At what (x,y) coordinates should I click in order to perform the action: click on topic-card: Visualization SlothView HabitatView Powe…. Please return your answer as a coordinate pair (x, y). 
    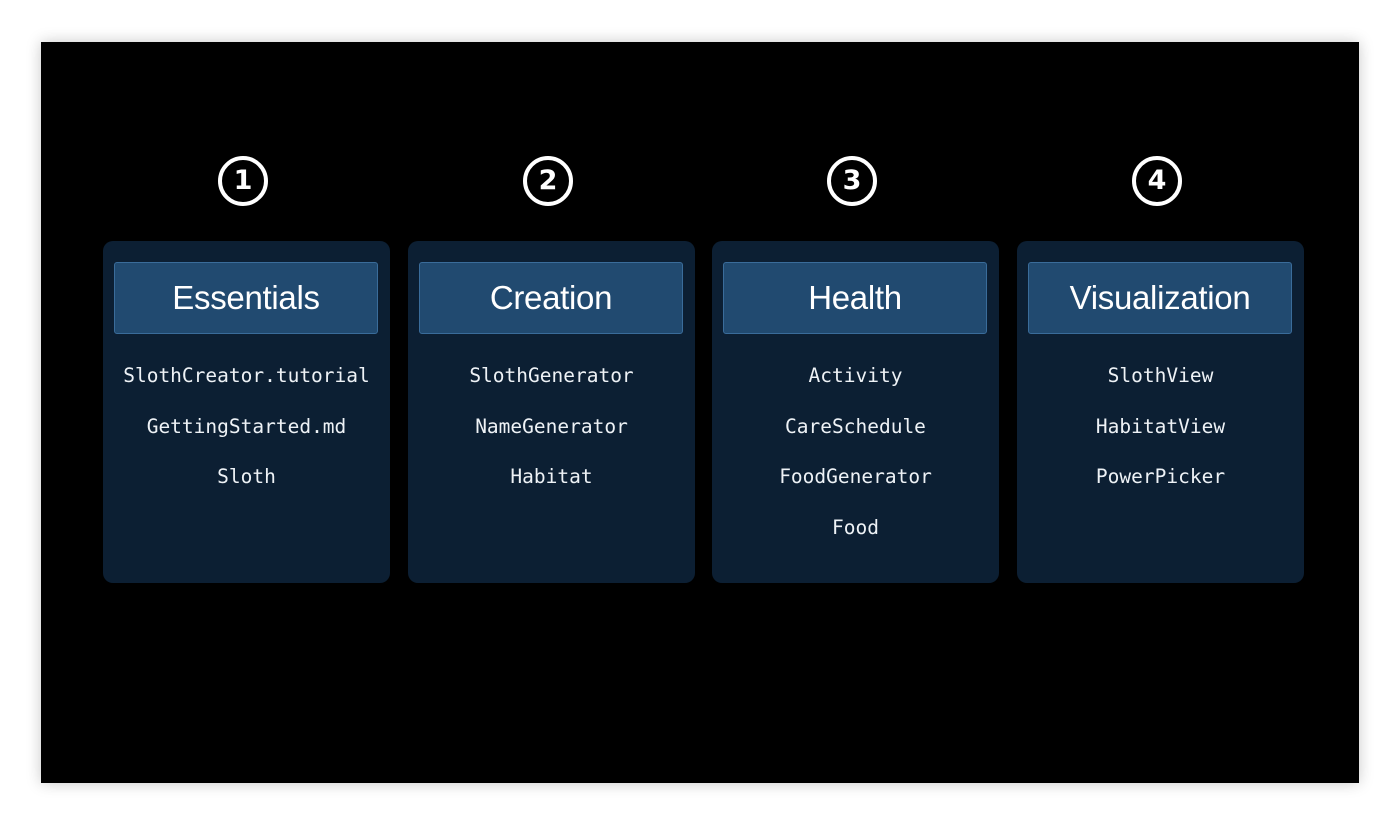
    Looking at the image, I should click on (1160, 412).